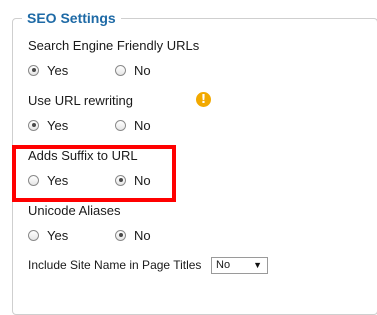  Describe the element at coordinates (239, 265) in the screenshot. I see `site-name-select: No ▼` at that location.